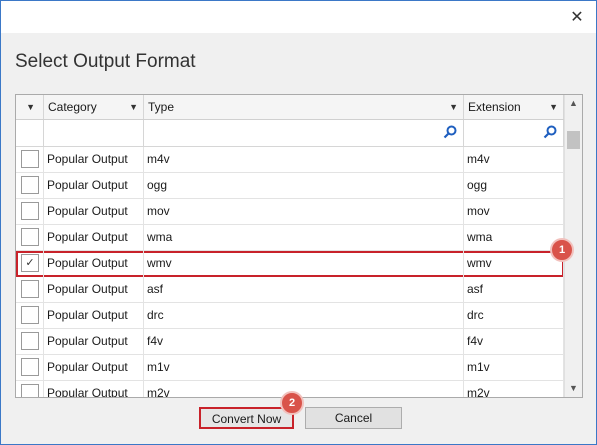 This screenshot has width=597, height=445. Describe the element at coordinates (72, 107) in the screenshot. I see `column-header-label: Category` at that location.